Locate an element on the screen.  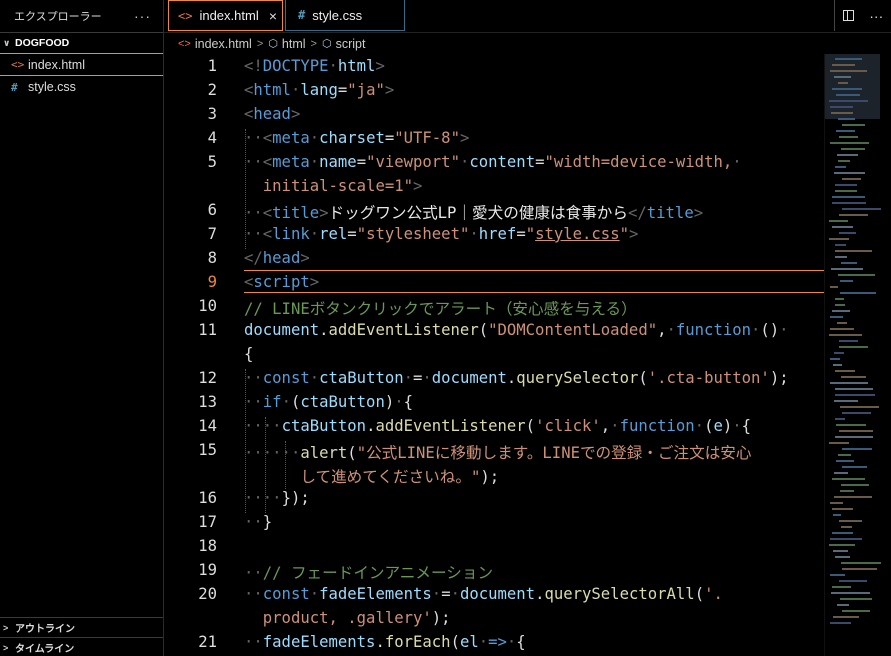
code-line: ··if·(ctaButton)·{ is located at coordinates (329, 402).